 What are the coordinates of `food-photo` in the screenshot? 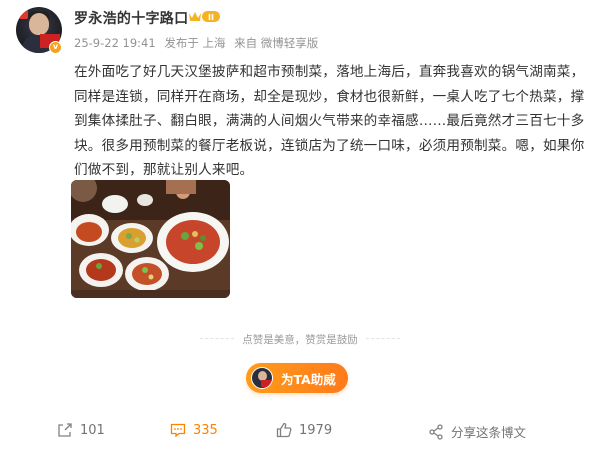 It's located at (150, 239).